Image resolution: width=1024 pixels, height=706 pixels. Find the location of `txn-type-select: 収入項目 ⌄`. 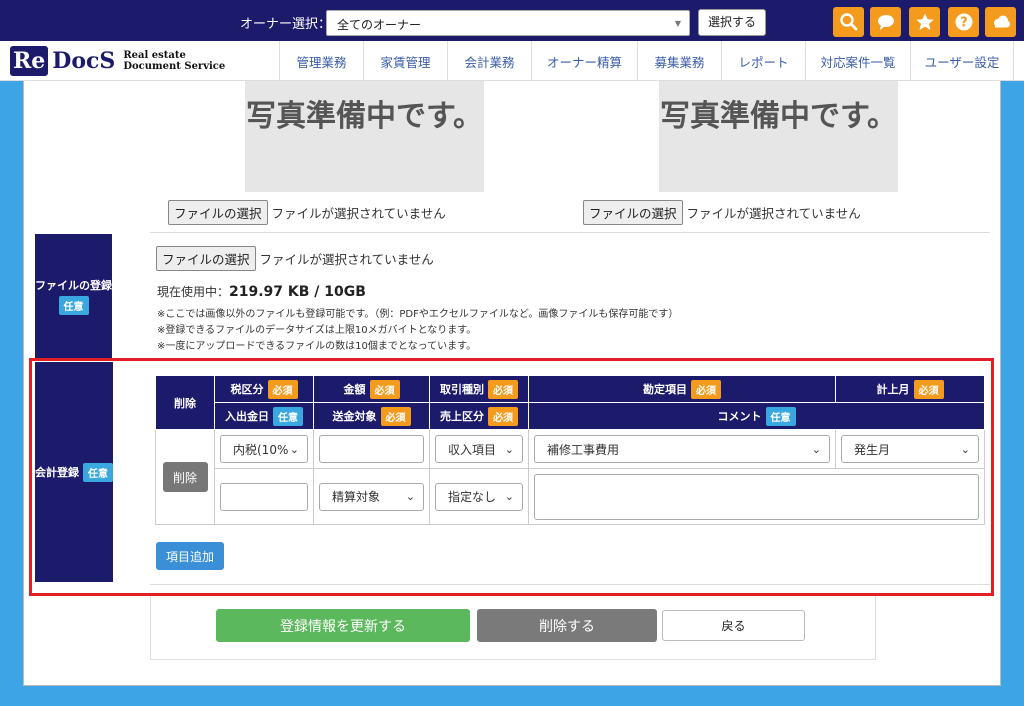

txn-type-select: 収入項目 ⌄ is located at coordinates (479, 449).